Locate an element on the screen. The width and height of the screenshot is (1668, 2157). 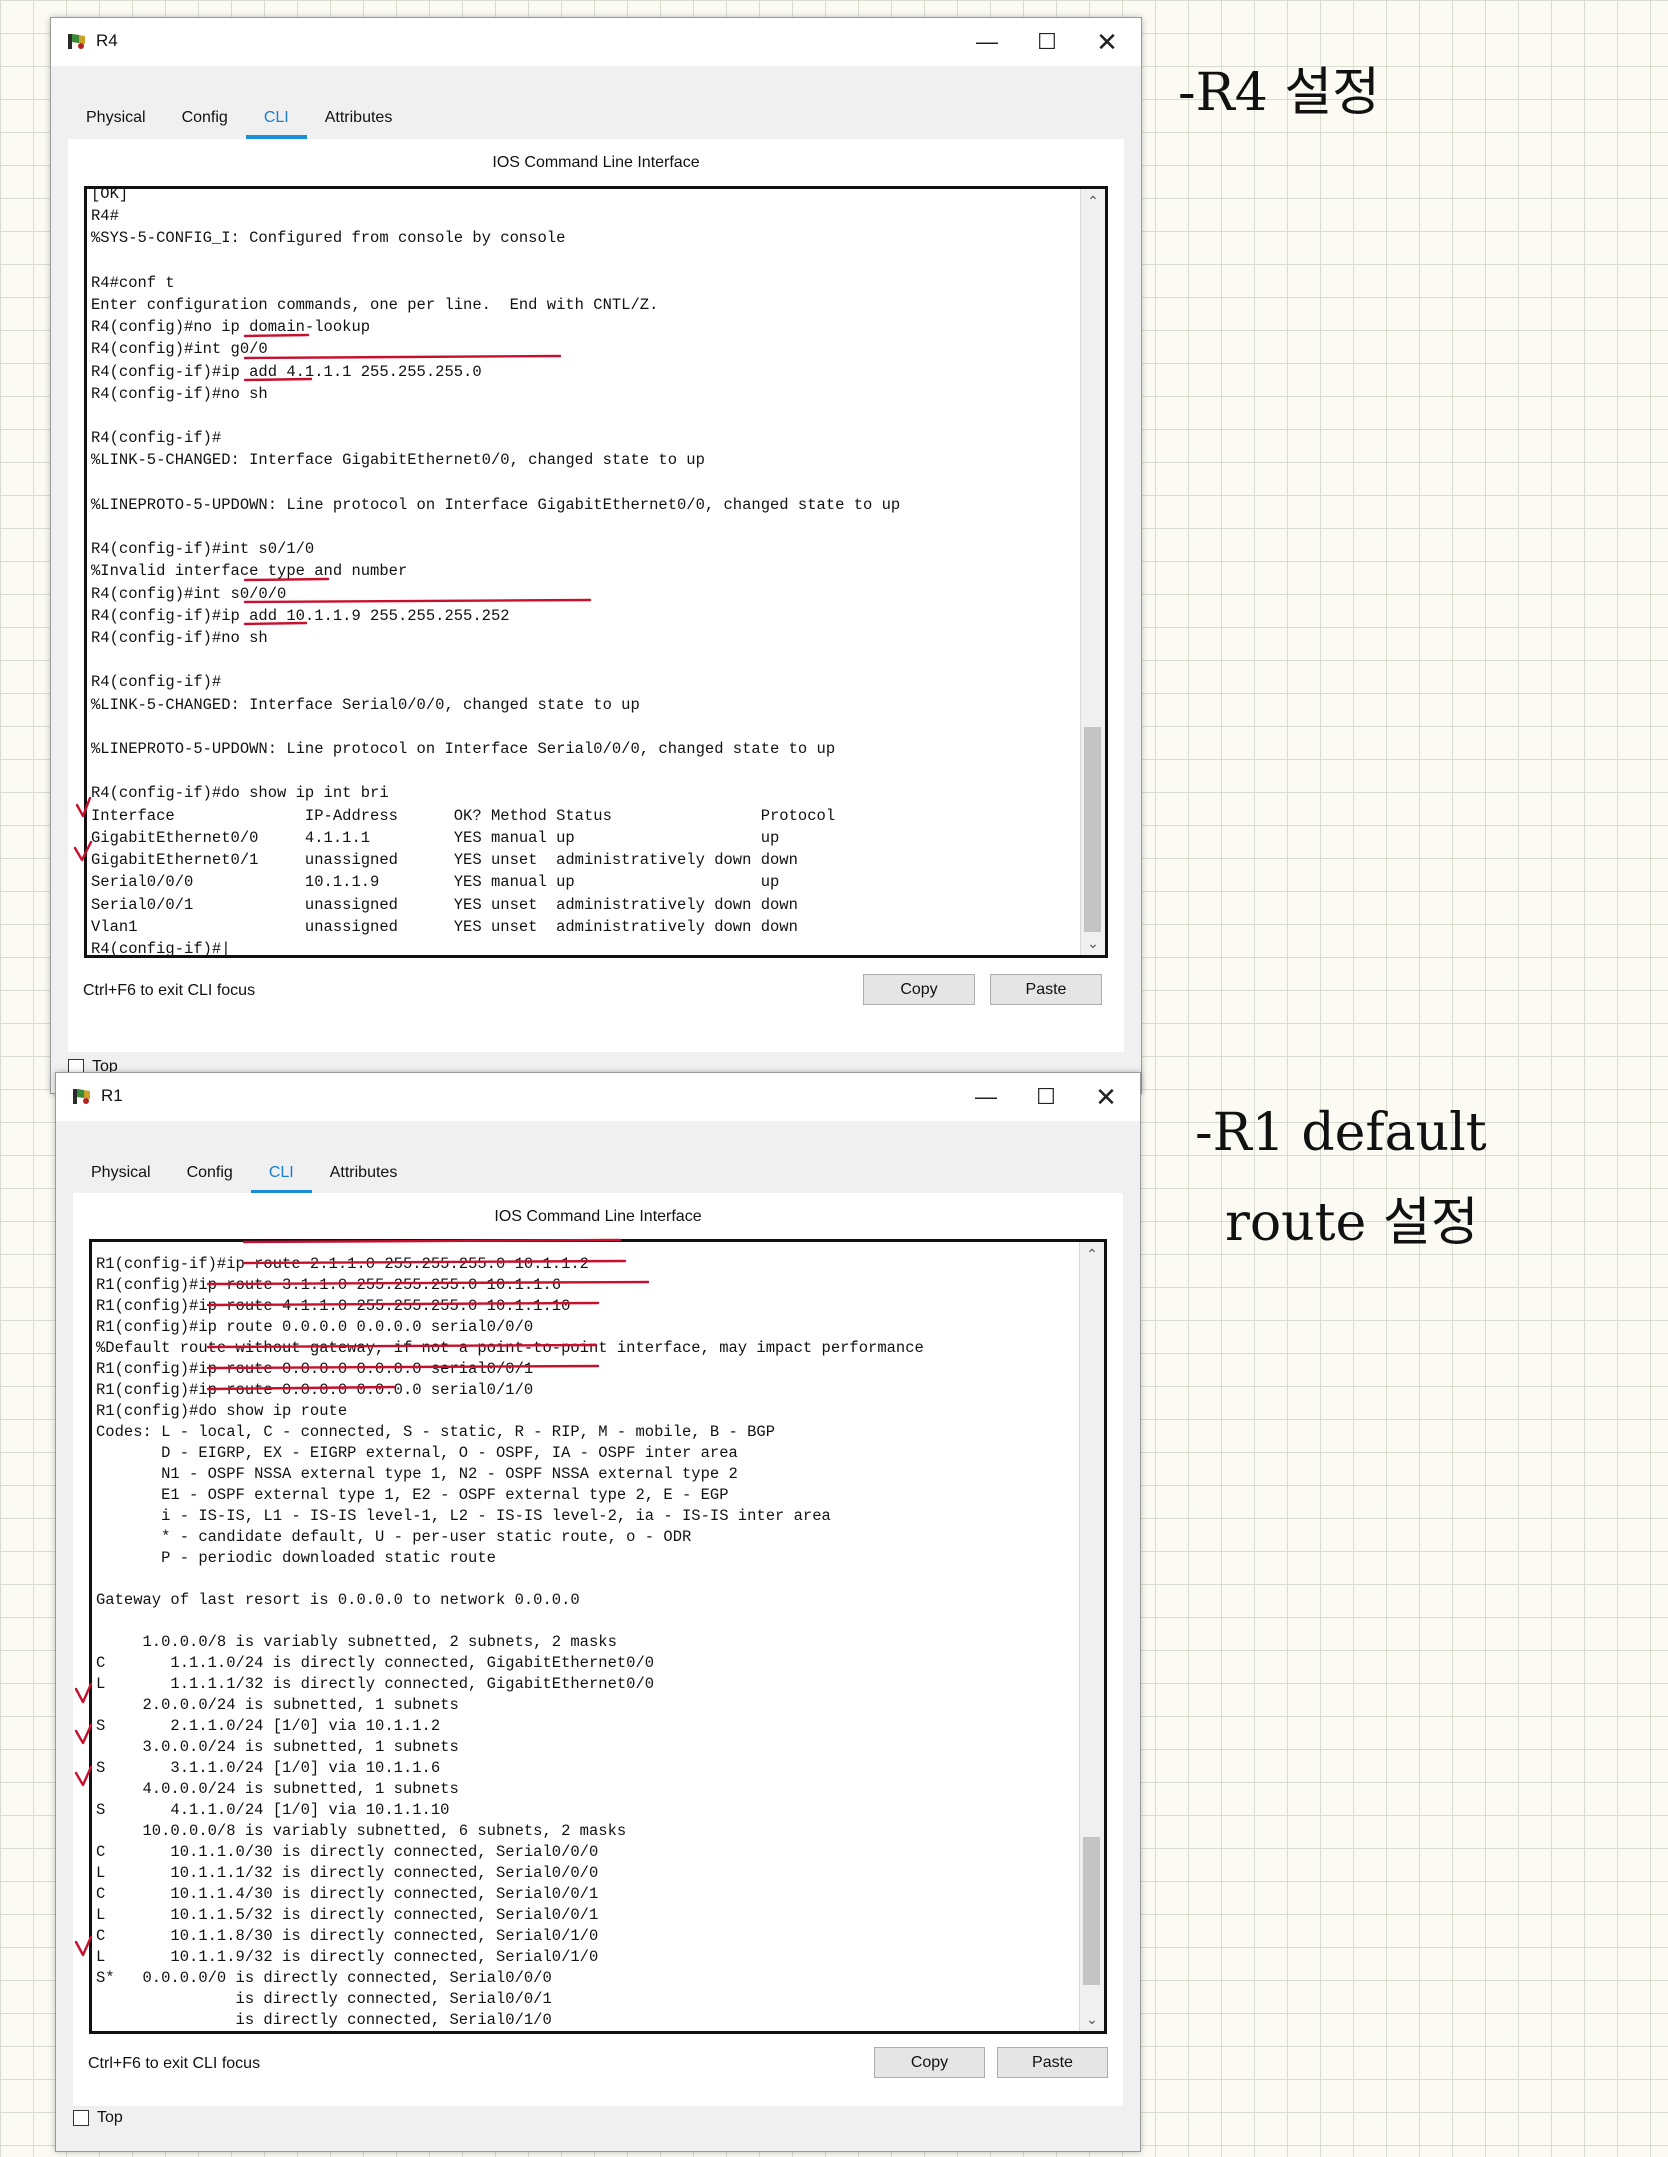
window-title: R1 is located at coordinates (112, 1095).